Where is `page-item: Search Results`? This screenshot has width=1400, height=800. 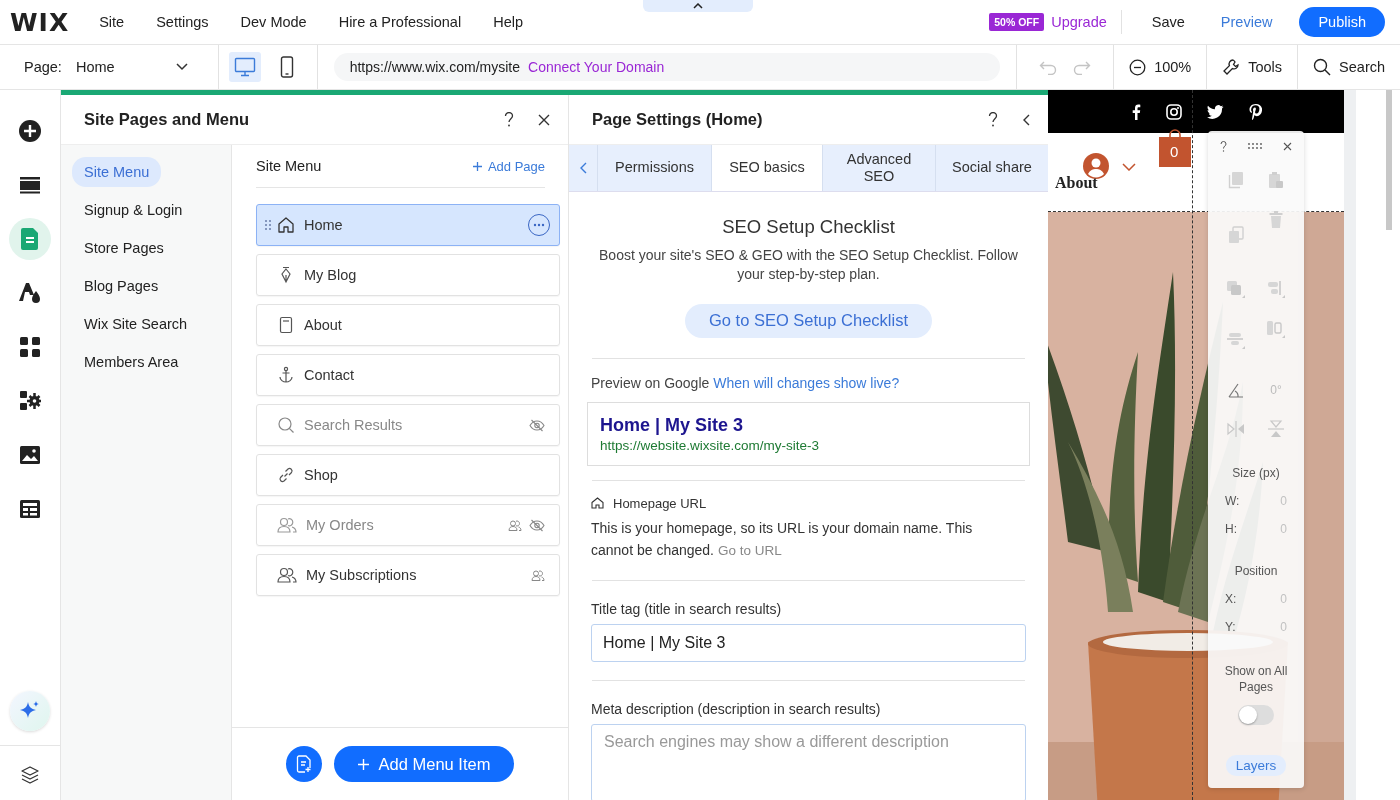
page-item: Search Results is located at coordinates (408, 425).